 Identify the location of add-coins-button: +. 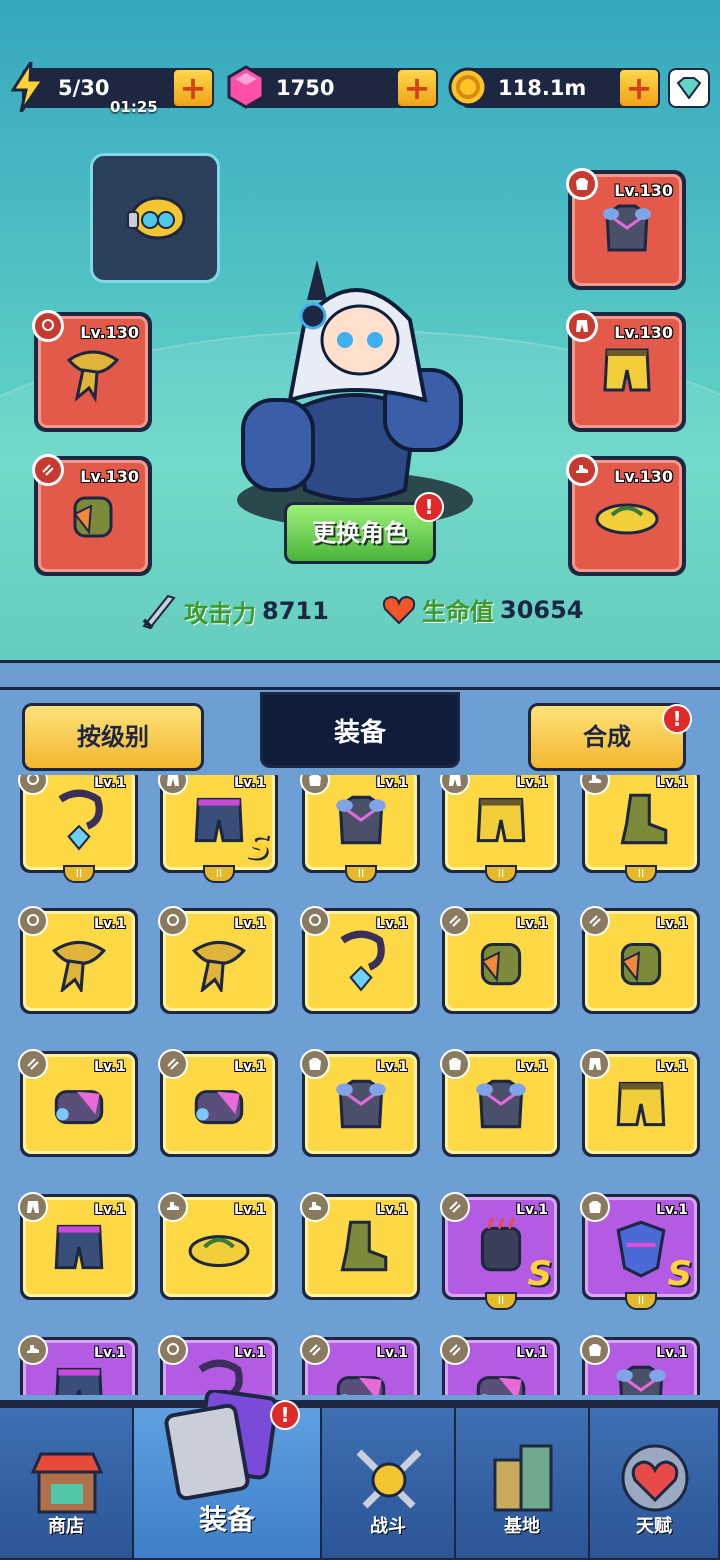
(639, 88).